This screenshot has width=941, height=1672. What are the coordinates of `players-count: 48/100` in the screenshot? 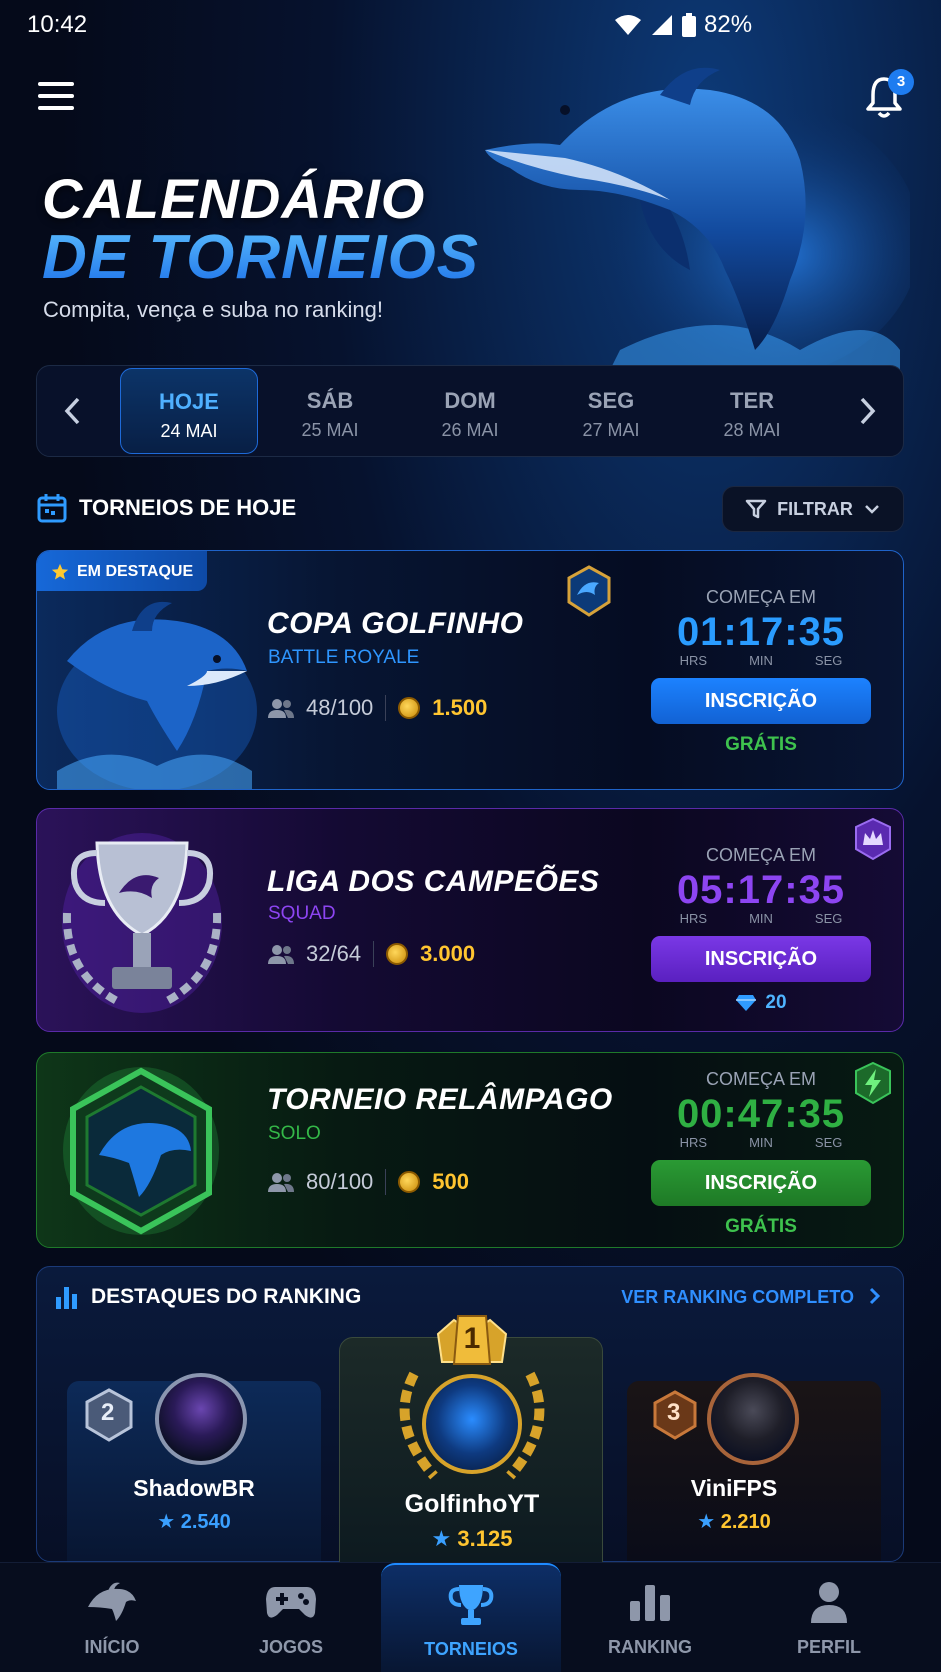 It's located at (340, 707).